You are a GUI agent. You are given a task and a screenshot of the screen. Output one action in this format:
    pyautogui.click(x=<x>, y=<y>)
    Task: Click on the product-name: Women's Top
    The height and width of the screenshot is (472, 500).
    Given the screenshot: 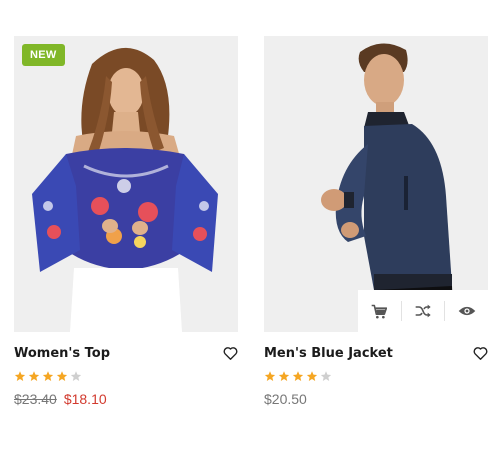 What is the action you would take?
    pyautogui.click(x=62, y=353)
    